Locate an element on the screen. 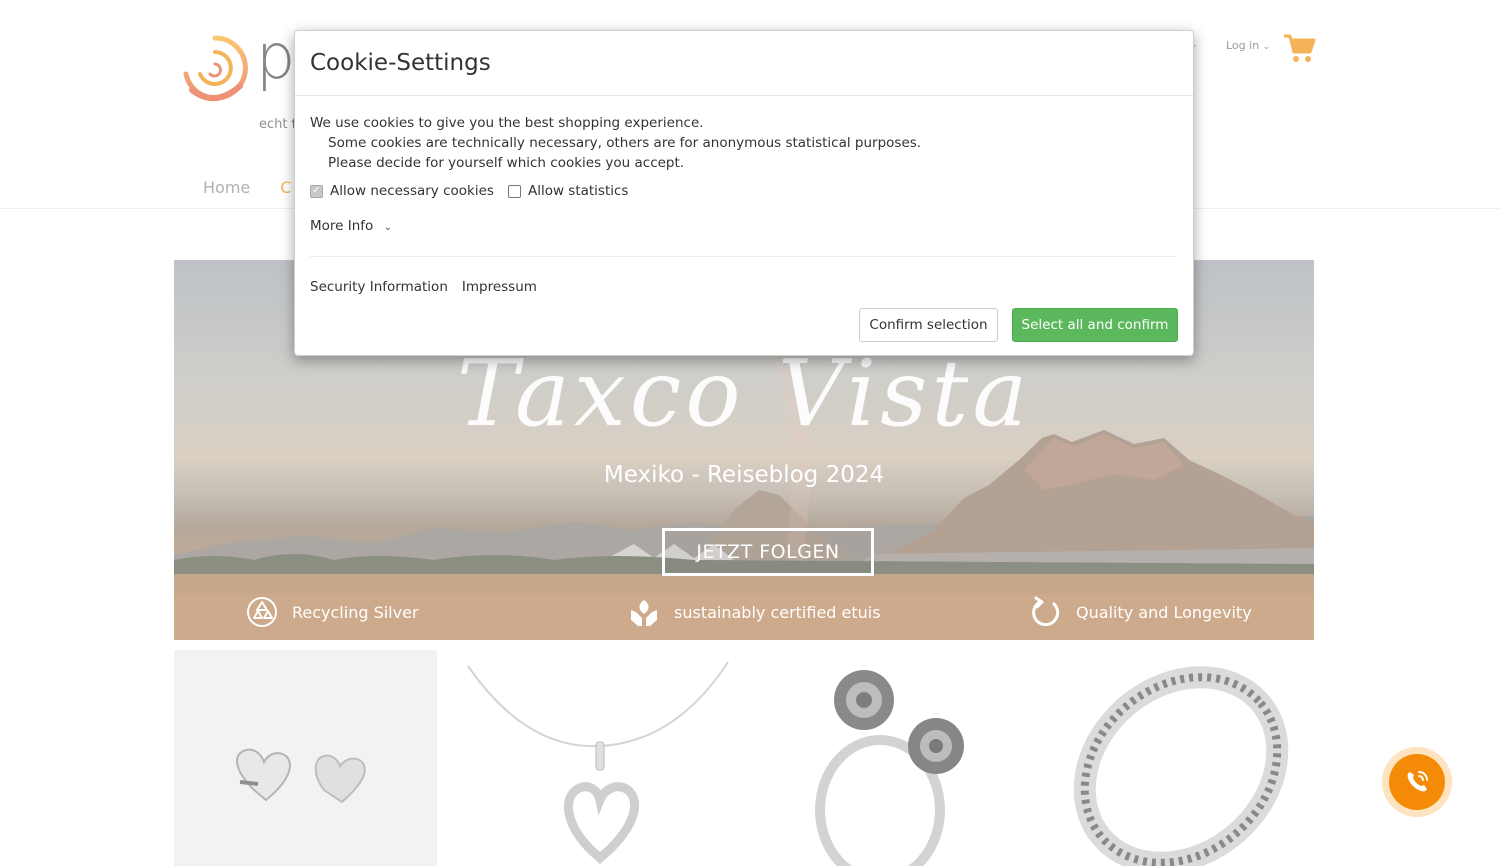 This screenshot has width=1500, height=866. necessary-cookies-checkbox is located at coordinates (316, 191).